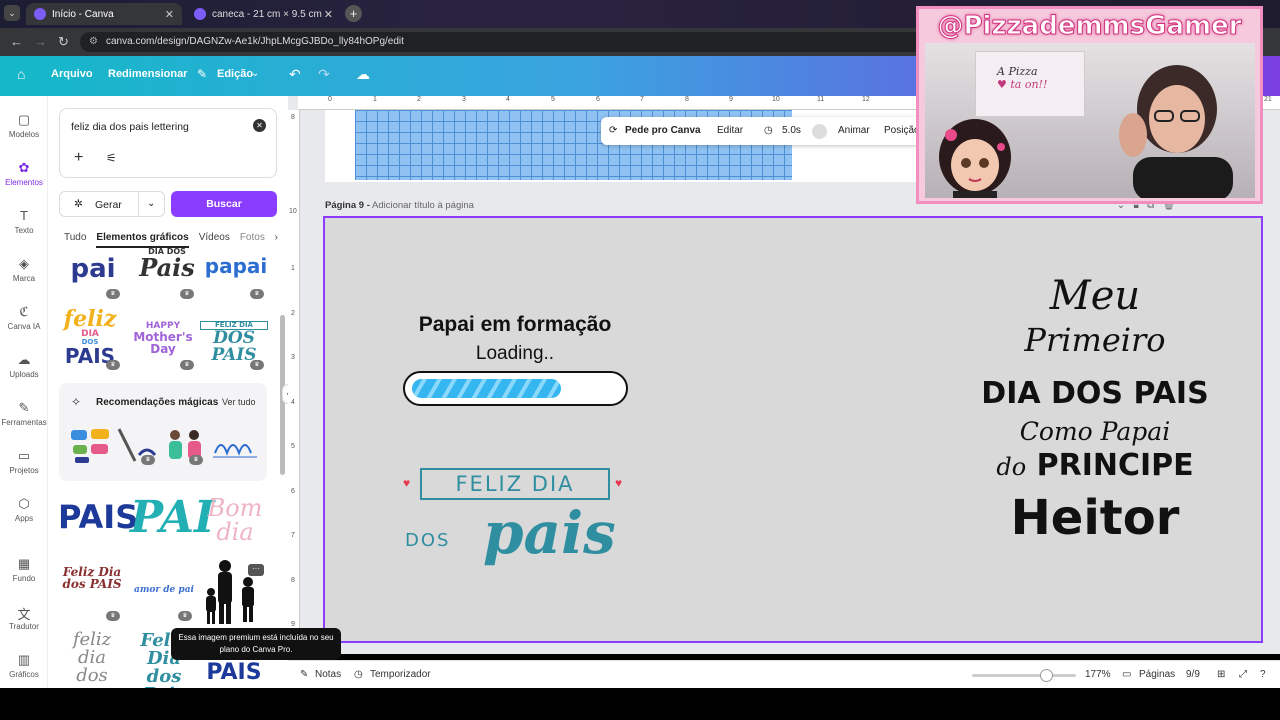  Describe the element at coordinates (1095, 431) in the screenshot. I see `text-como-papai: Como Papai` at that location.